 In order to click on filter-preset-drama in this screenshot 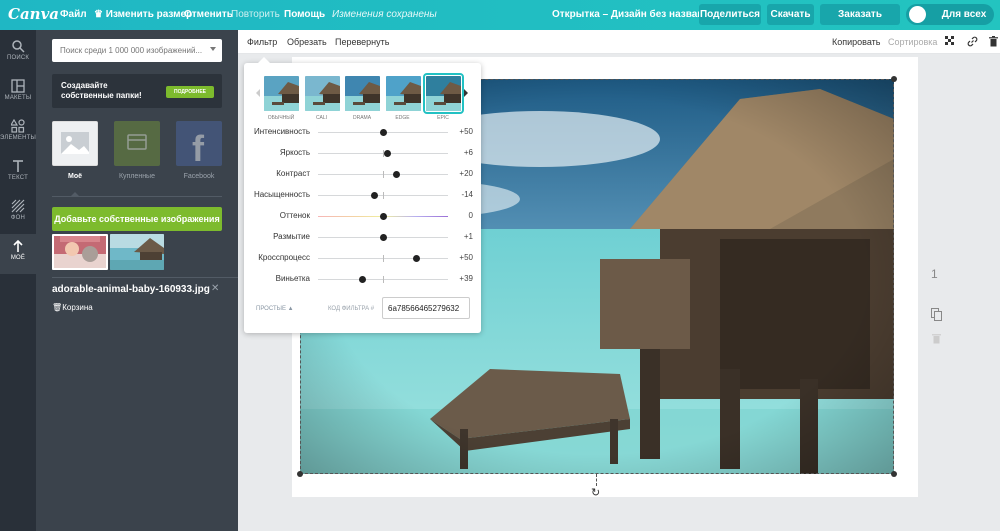, I will do `click(362, 93)`.